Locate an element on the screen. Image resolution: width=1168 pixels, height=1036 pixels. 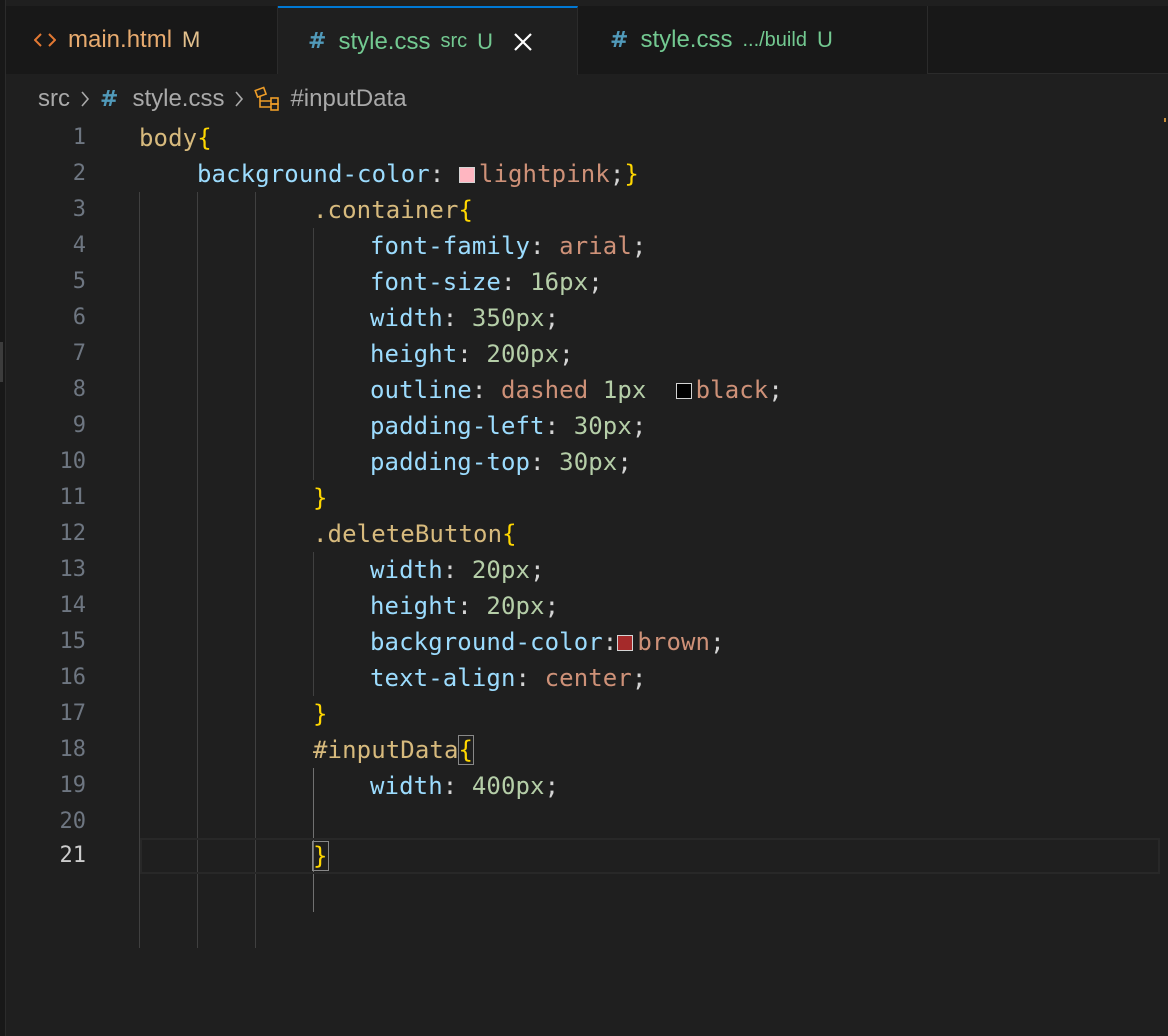
code-line: 4 font-family: arial; is located at coordinates (587, 246).